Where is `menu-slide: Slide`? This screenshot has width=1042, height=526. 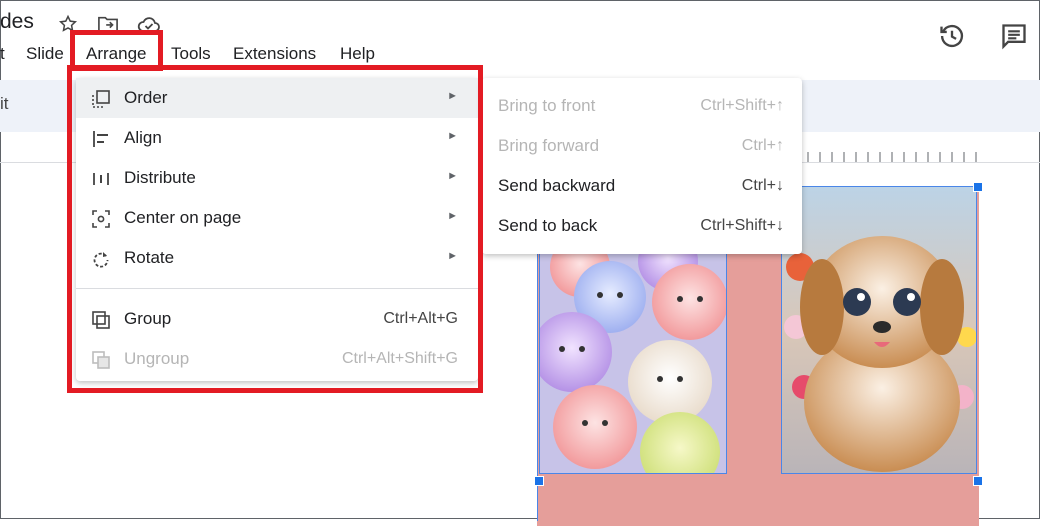 menu-slide: Slide is located at coordinates (45, 54).